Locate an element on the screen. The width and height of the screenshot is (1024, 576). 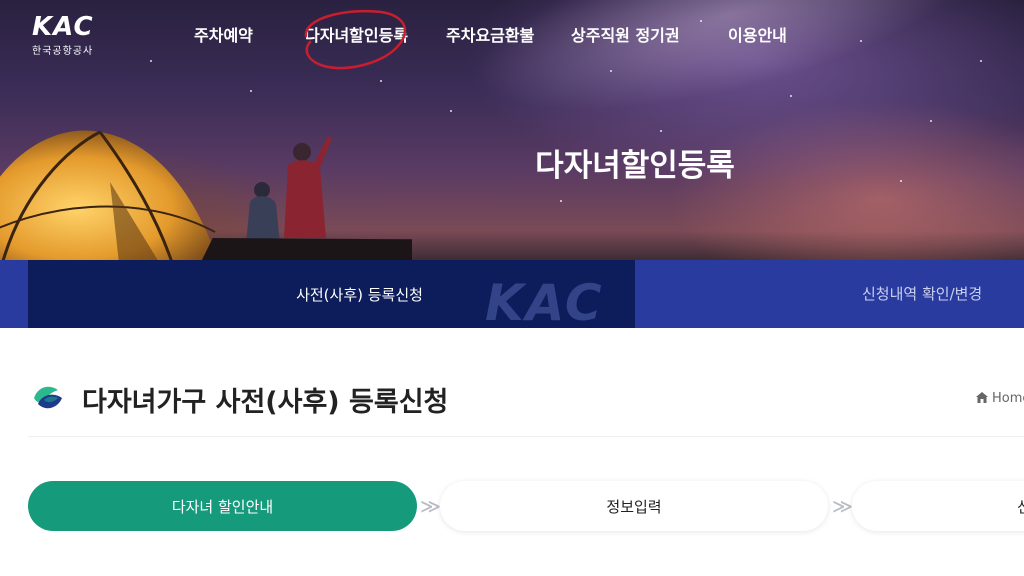
page-title: 다자녀가구 사전(사후) 등록신청 is located at coordinates (265, 402).